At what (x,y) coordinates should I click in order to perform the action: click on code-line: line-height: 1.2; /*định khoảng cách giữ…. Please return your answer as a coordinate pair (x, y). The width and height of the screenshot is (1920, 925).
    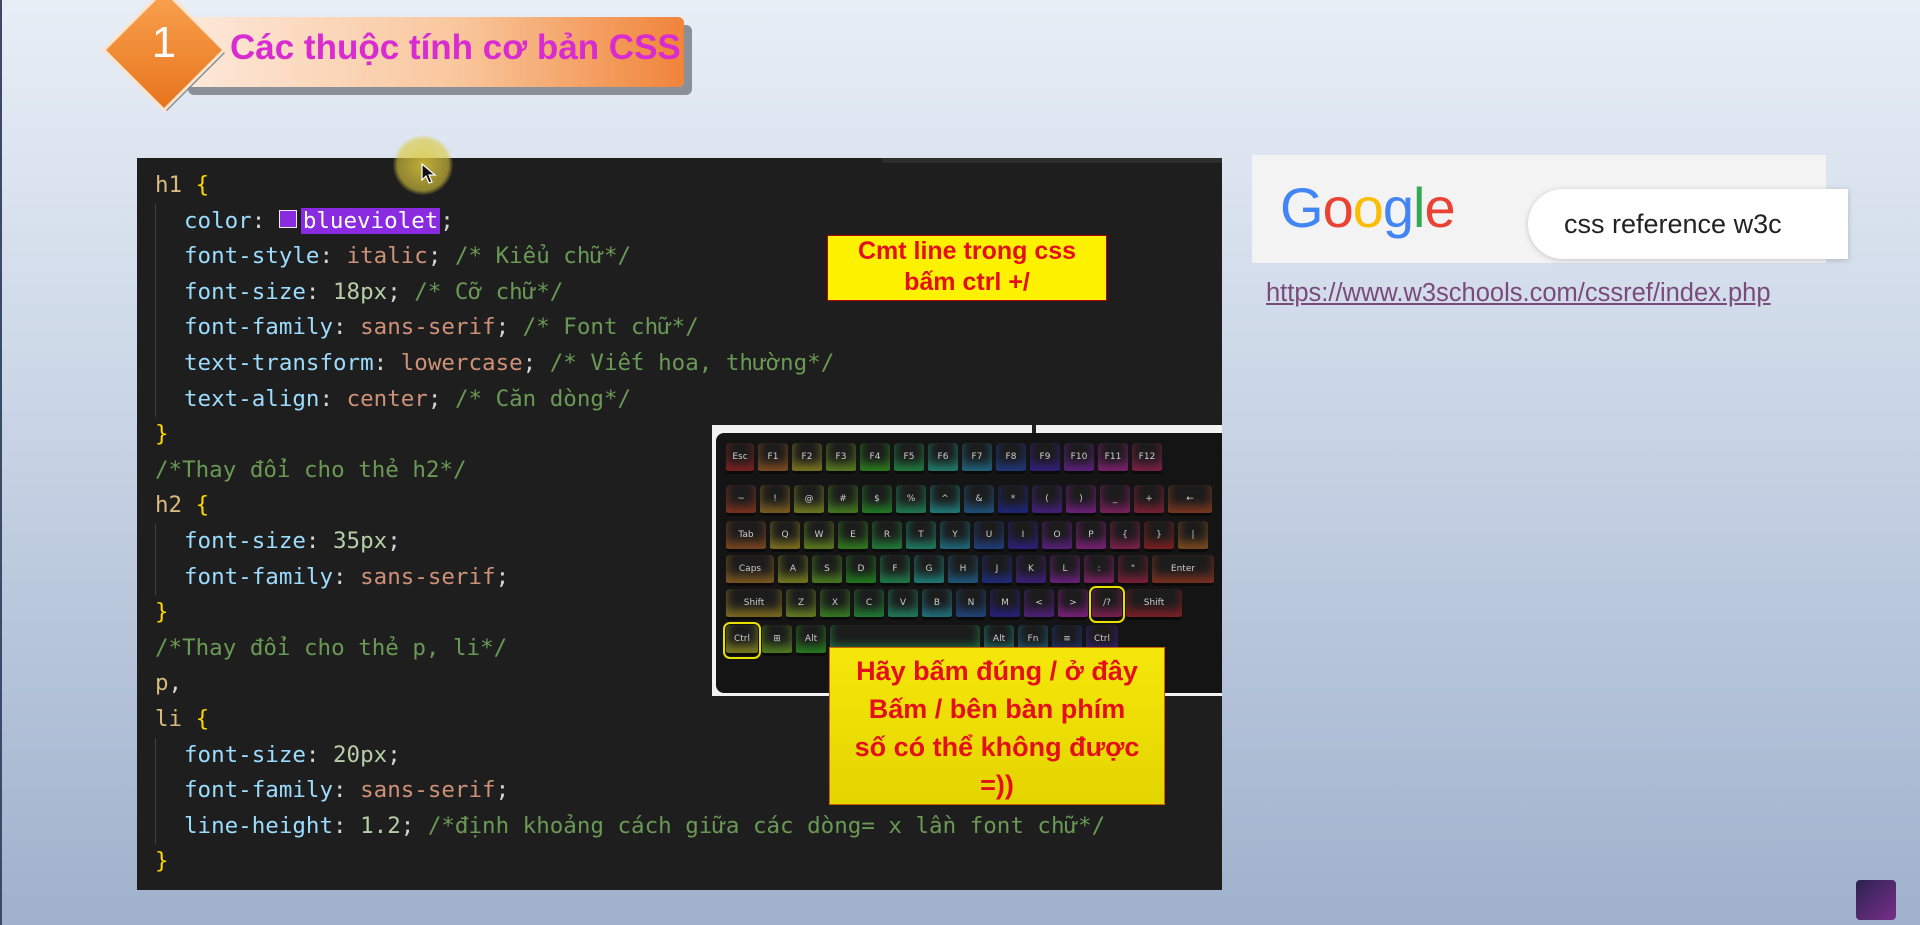
    Looking at the image, I should click on (630, 826).